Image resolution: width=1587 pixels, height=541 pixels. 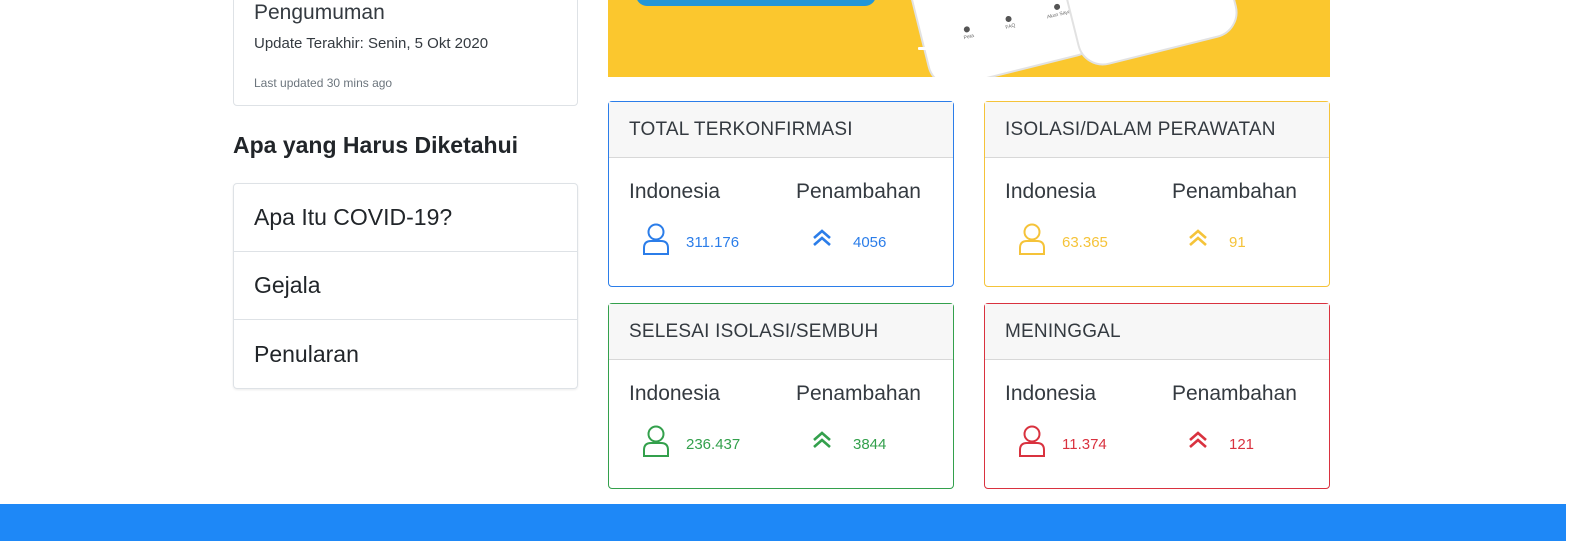 What do you see at coordinates (713, 242) in the screenshot?
I see `stat-total-value: 311.176` at bounding box center [713, 242].